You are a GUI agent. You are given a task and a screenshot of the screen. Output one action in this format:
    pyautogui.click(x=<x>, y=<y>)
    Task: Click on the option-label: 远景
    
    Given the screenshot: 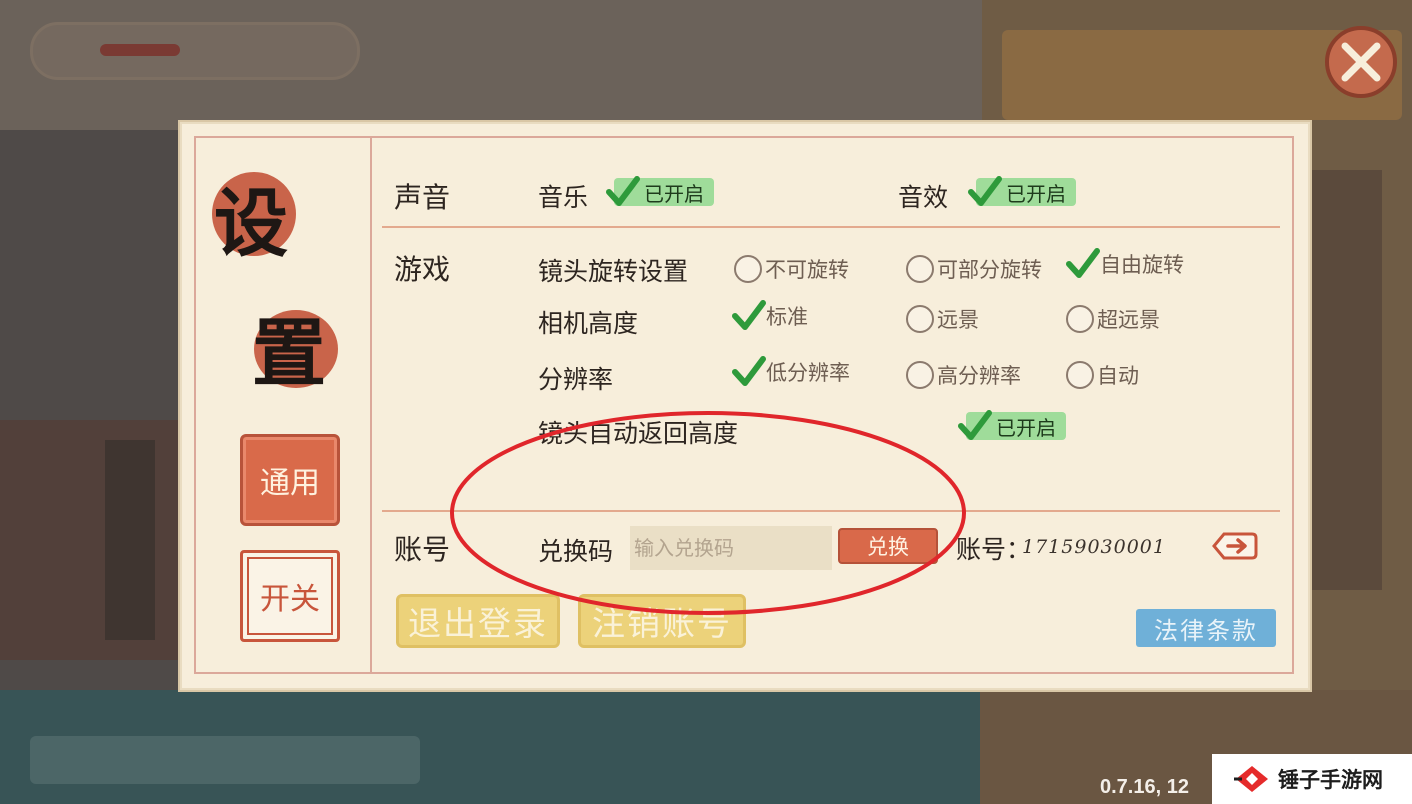 What is the action you would take?
    pyautogui.click(x=958, y=320)
    